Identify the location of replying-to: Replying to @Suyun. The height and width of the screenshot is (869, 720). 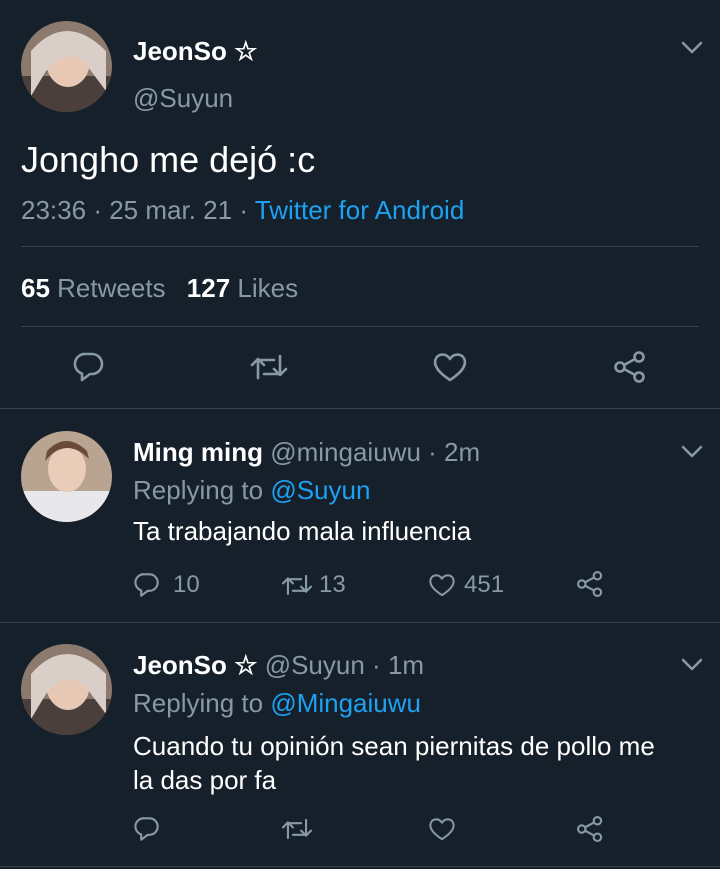
(251, 490).